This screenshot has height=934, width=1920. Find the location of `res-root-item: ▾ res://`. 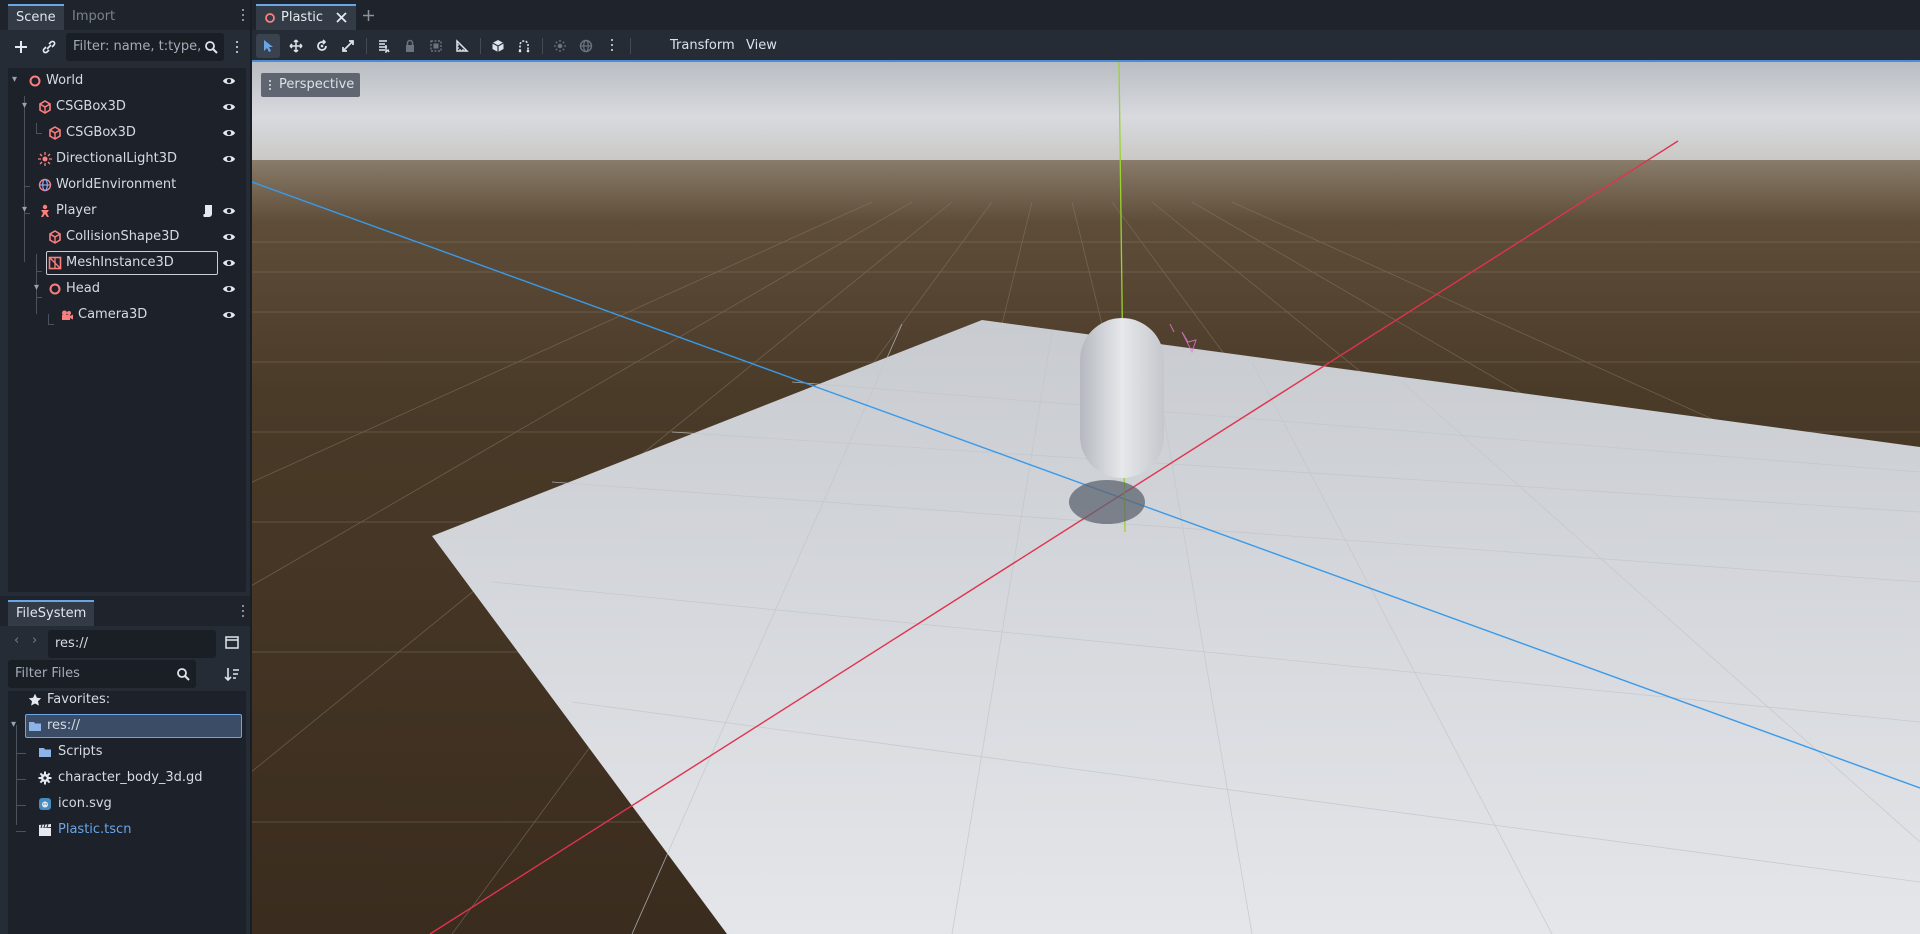

res-root-item: ▾ res:// is located at coordinates (127, 726).